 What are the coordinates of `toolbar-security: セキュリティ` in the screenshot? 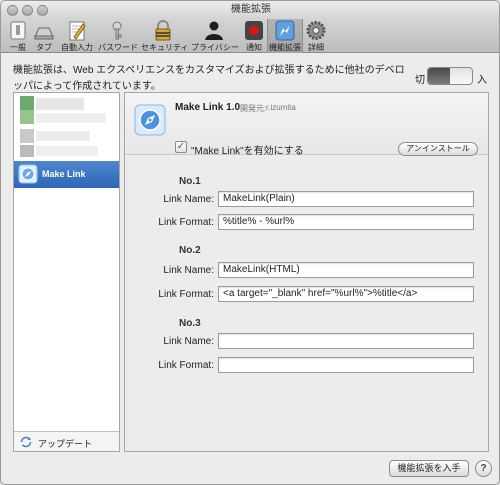 It's located at (165, 36).